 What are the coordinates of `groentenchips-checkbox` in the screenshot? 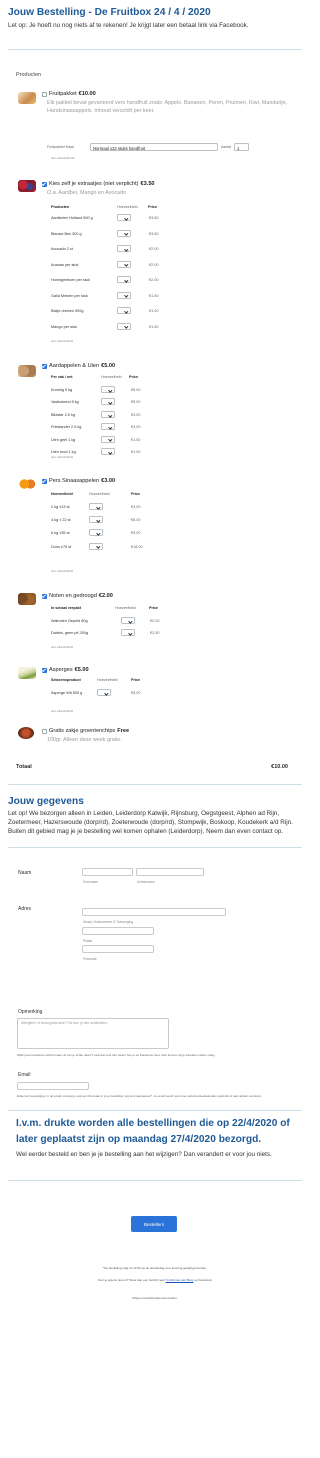 It's located at (44, 731).